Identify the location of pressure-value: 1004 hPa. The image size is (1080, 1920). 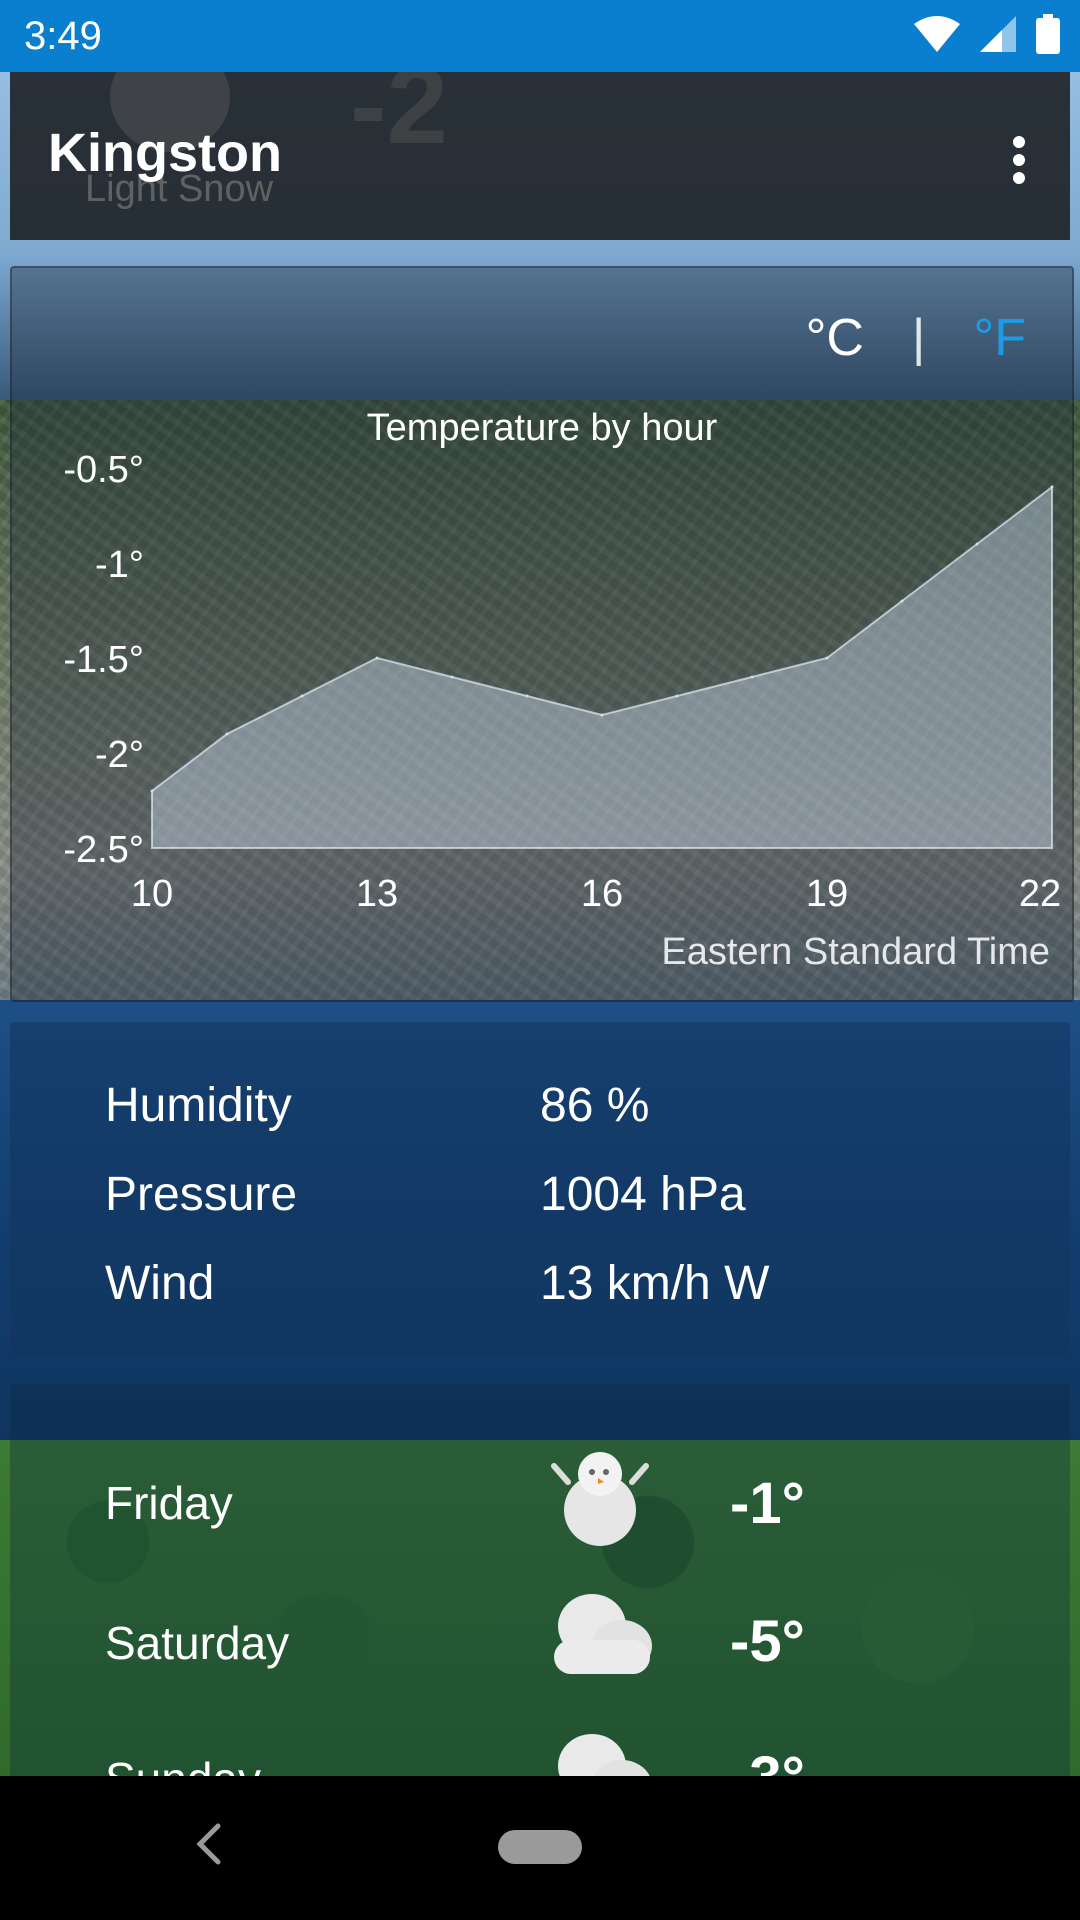
(643, 1194).